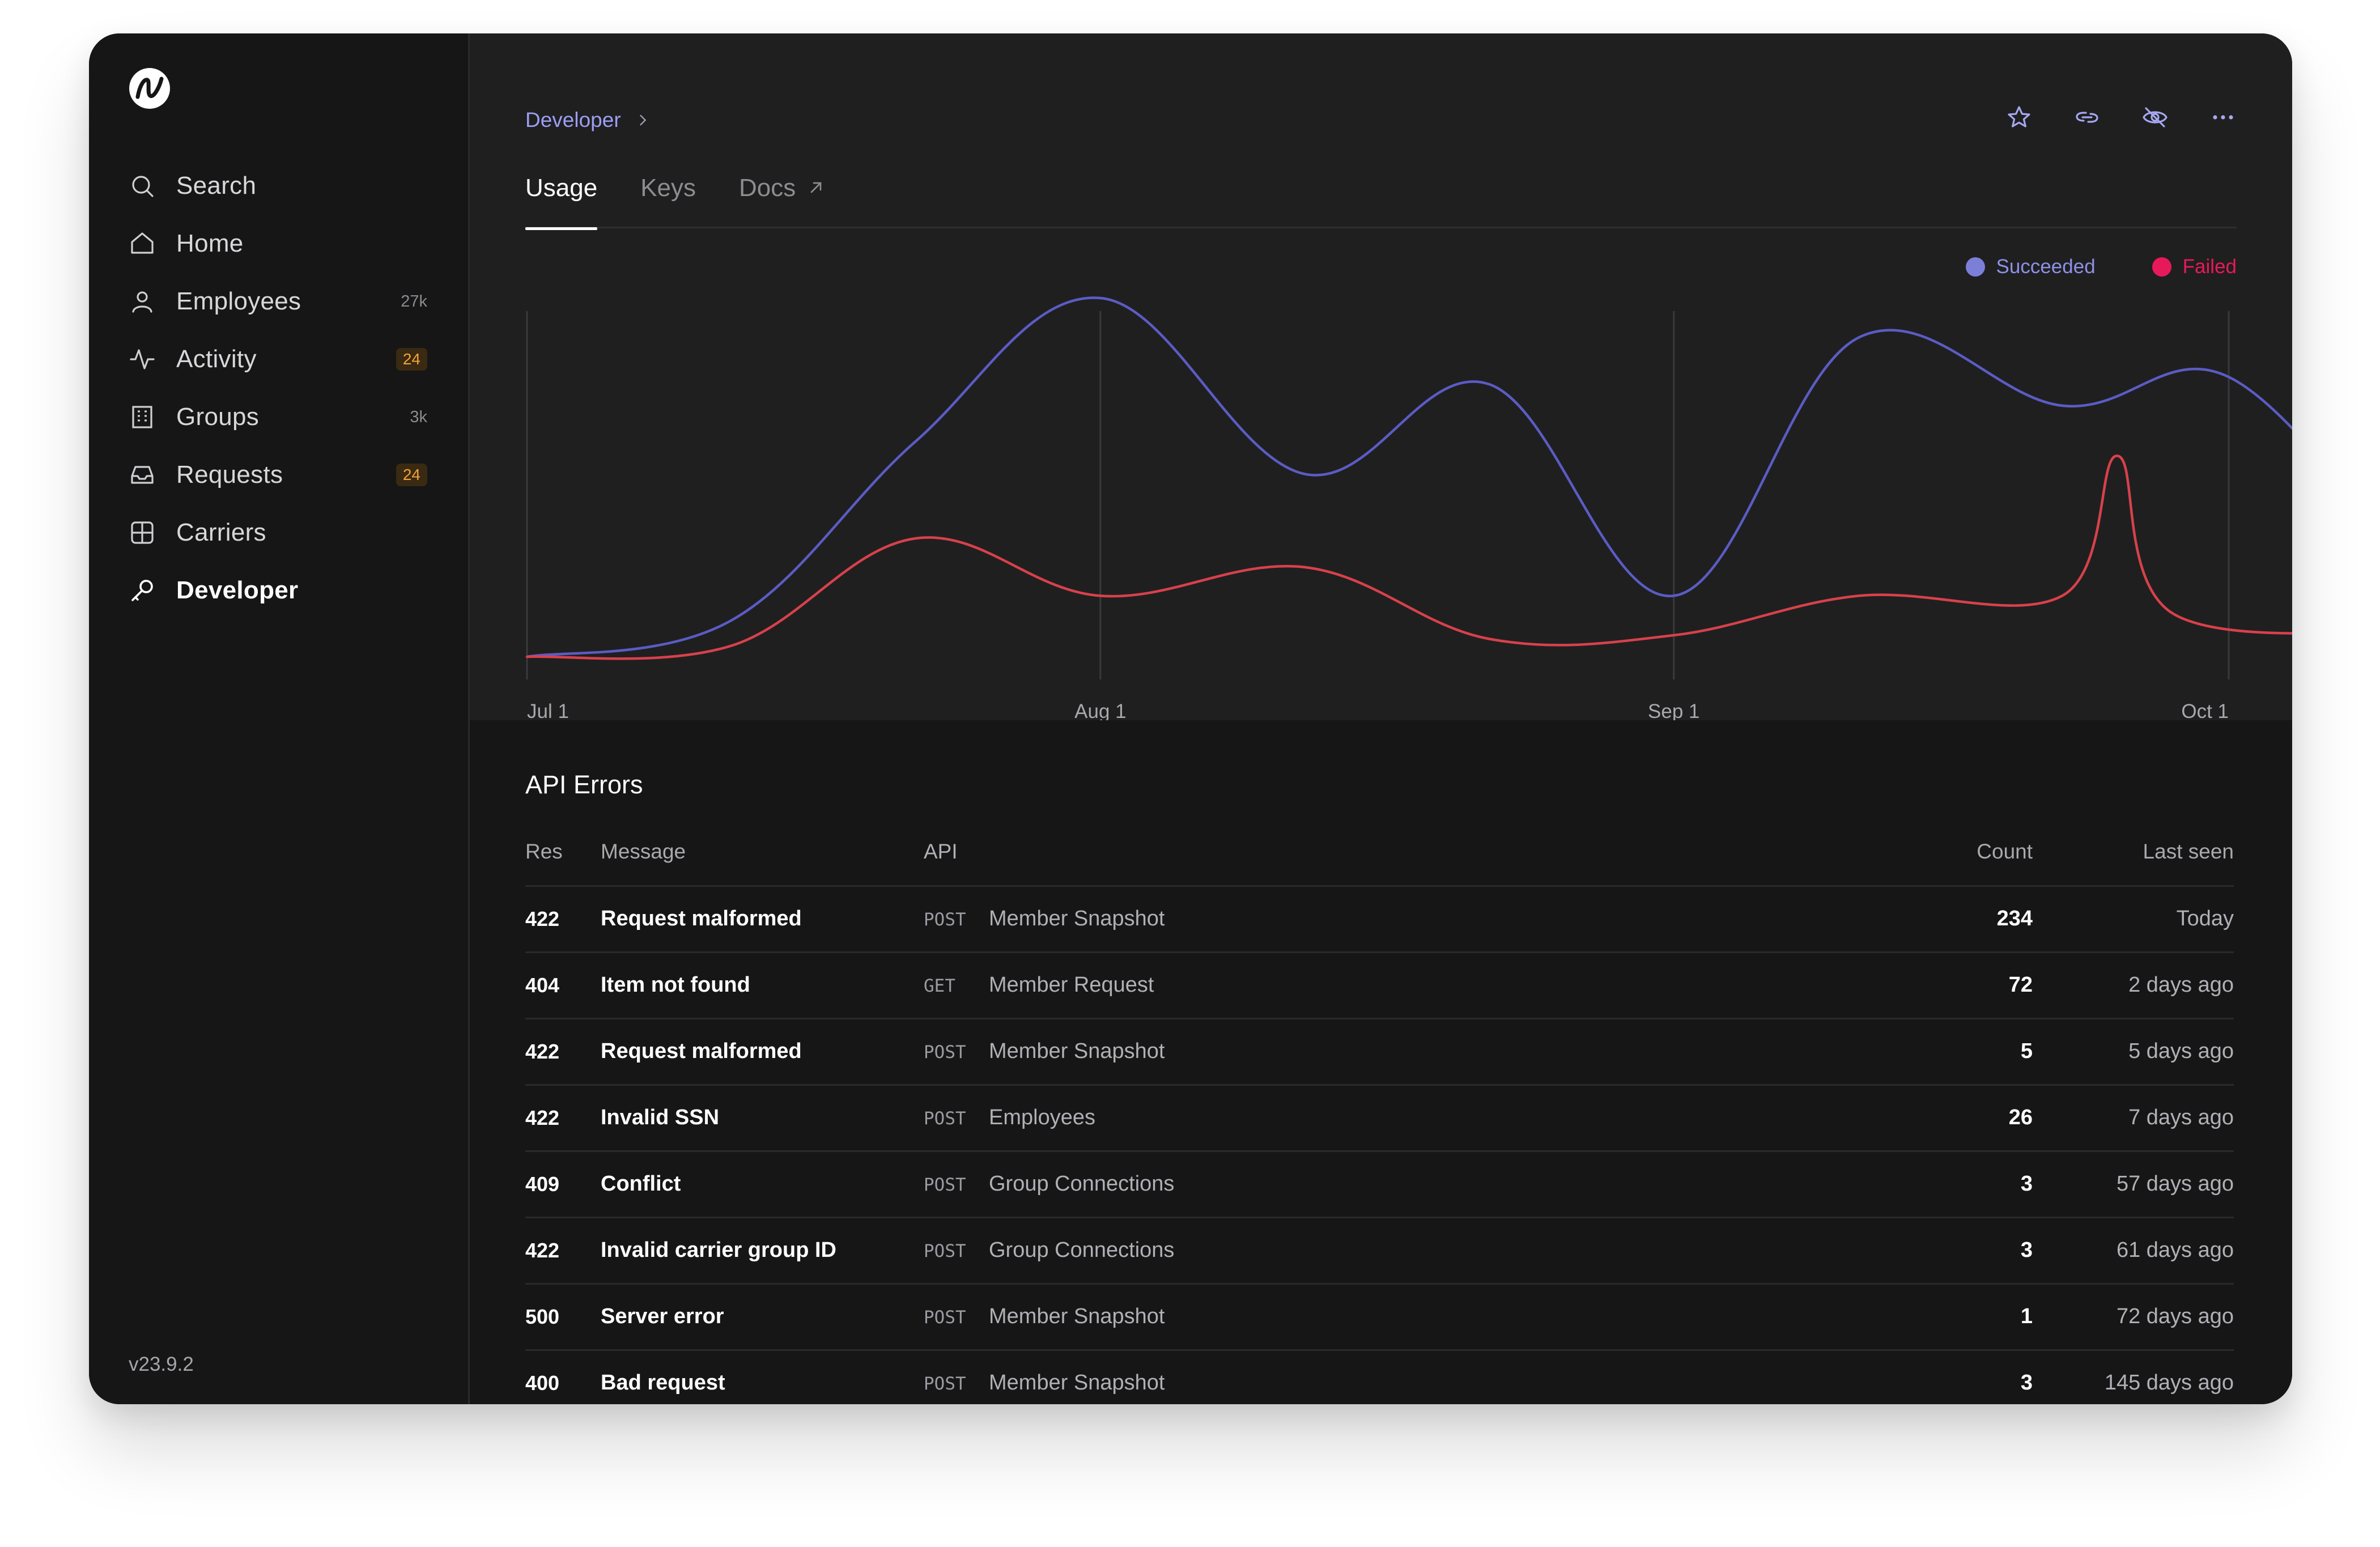  What do you see at coordinates (1948, 853) in the screenshot?
I see `column-header-count: Count` at bounding box center [1948, 853].